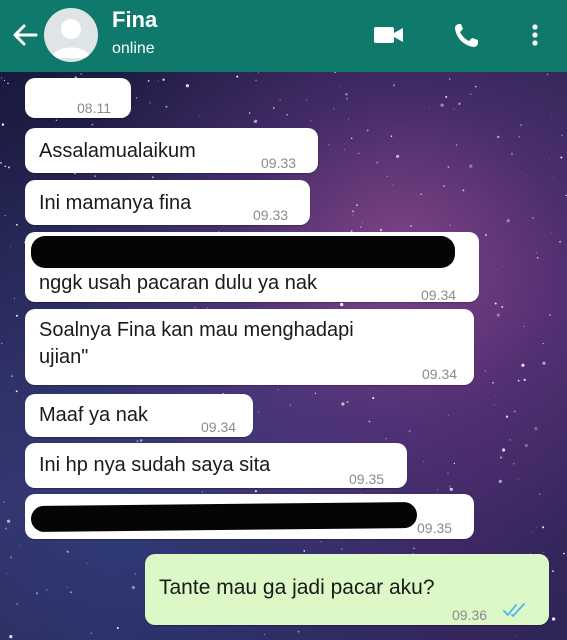  Describe the element at coordinates (297, 587) in the screenshot. I see `message-text: Tante mau ga jadi pacar aku?` at that location.